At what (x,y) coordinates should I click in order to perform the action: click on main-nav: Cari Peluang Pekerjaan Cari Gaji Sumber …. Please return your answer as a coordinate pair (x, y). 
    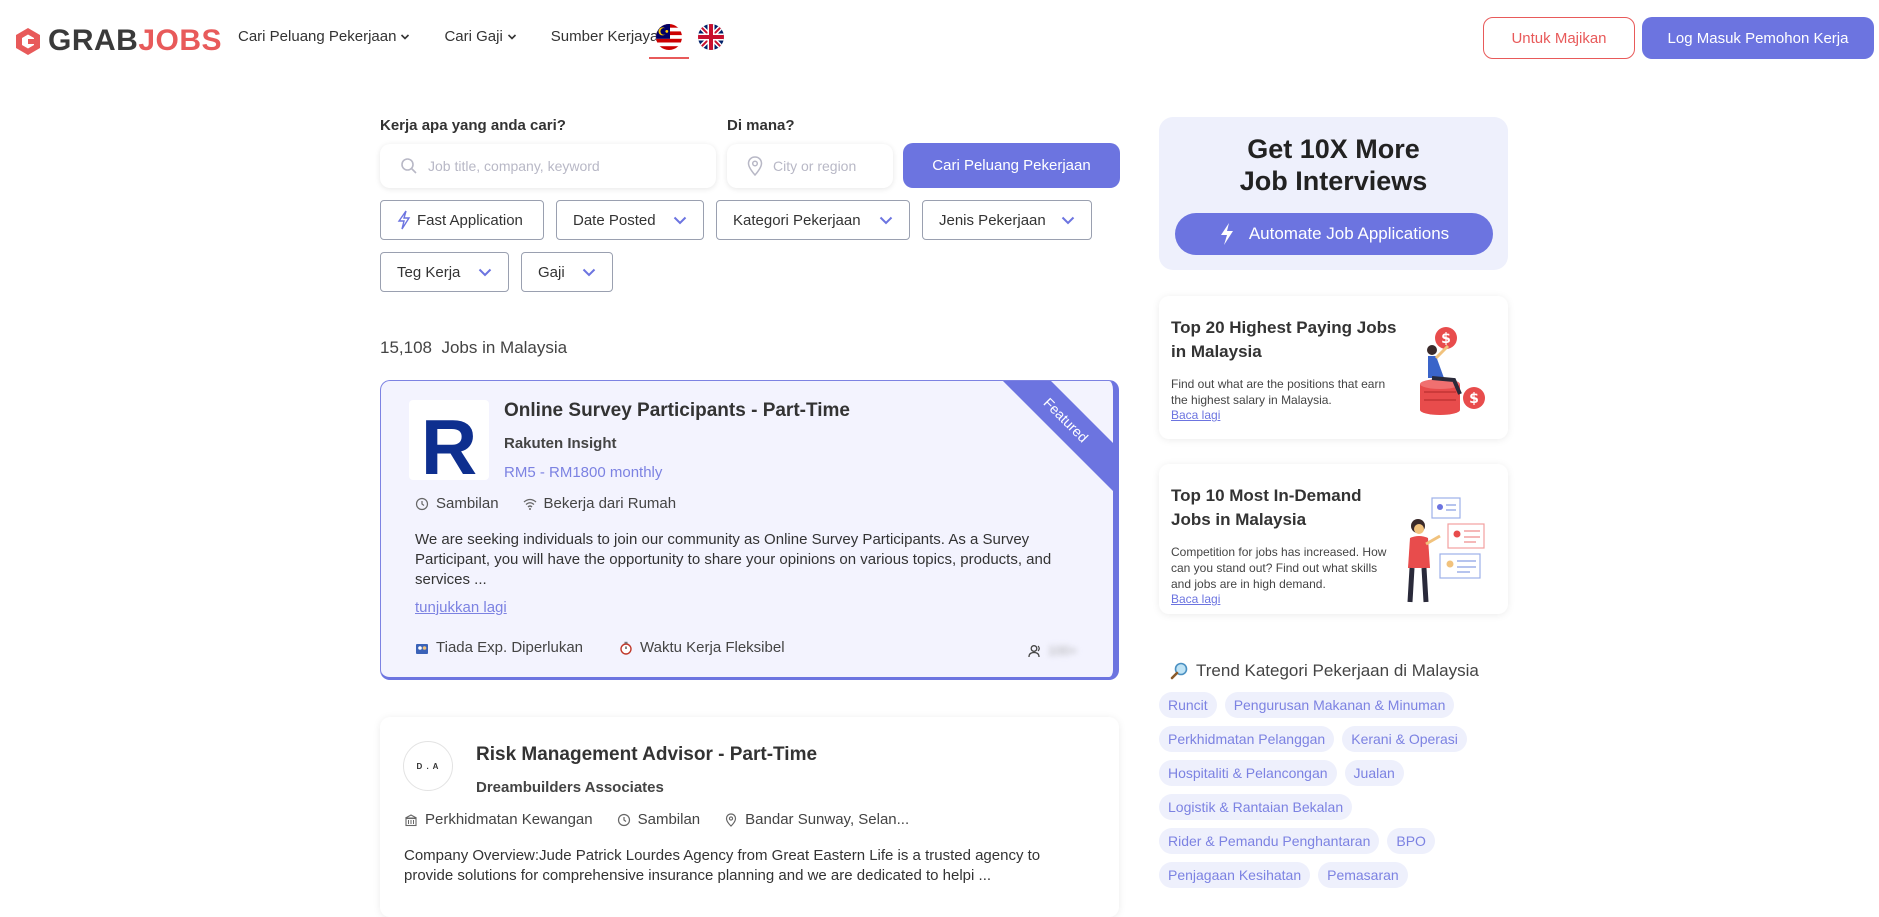
    Looking at the image, I should click on (455, 36).